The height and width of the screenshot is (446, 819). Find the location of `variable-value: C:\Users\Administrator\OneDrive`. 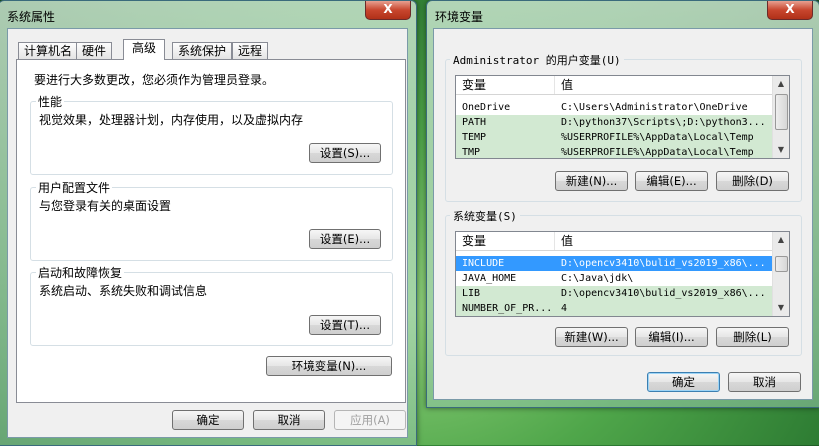

variable-value: C:\Users\Administrator\OneDrive is located at coordinates (654, 107).